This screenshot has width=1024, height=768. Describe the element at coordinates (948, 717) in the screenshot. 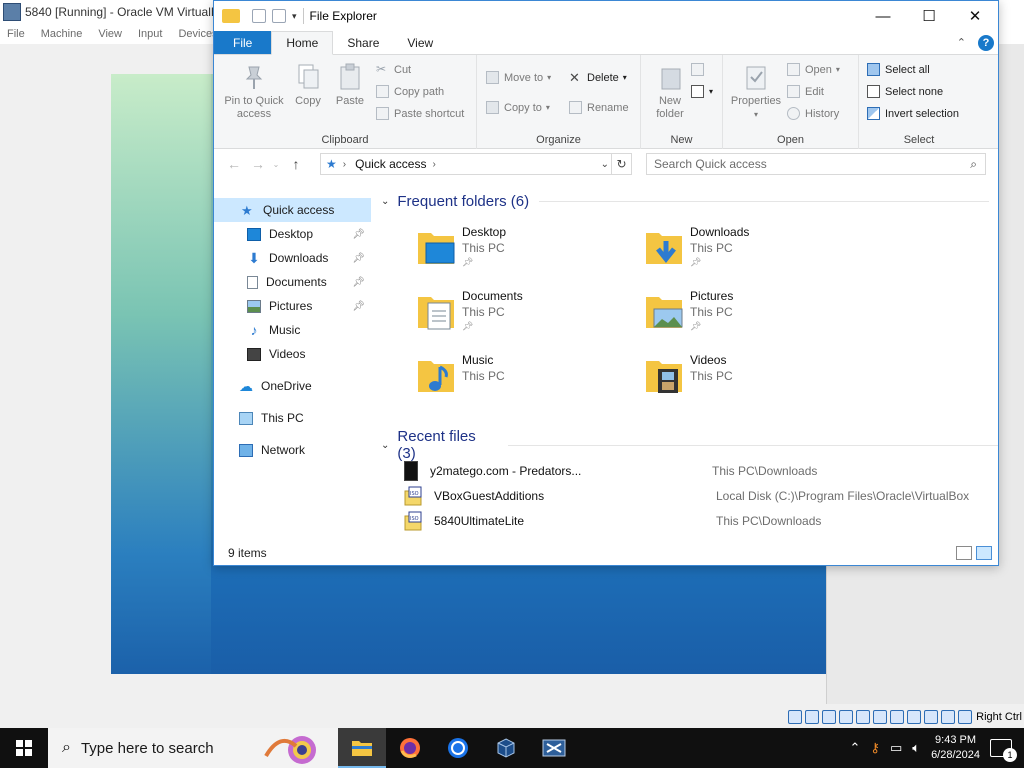

I see `mouse-integration-icon` at that location.